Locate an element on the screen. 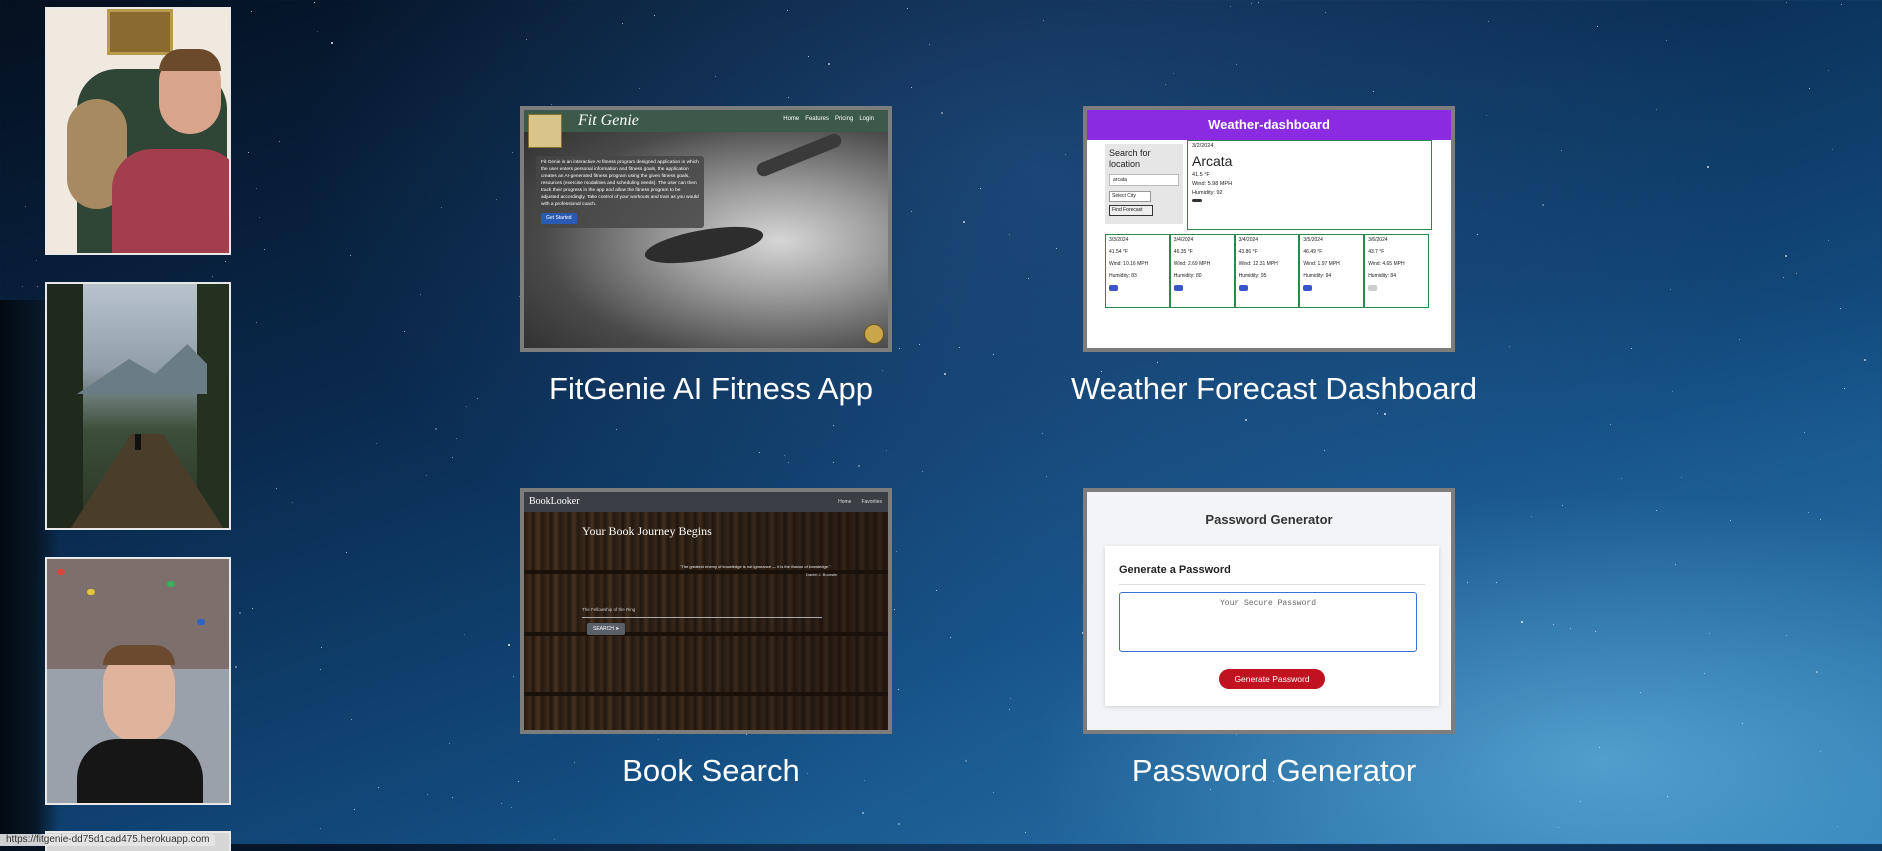  book-search-input: The Fellowship of the Ring is located at coordinates (702, 612).